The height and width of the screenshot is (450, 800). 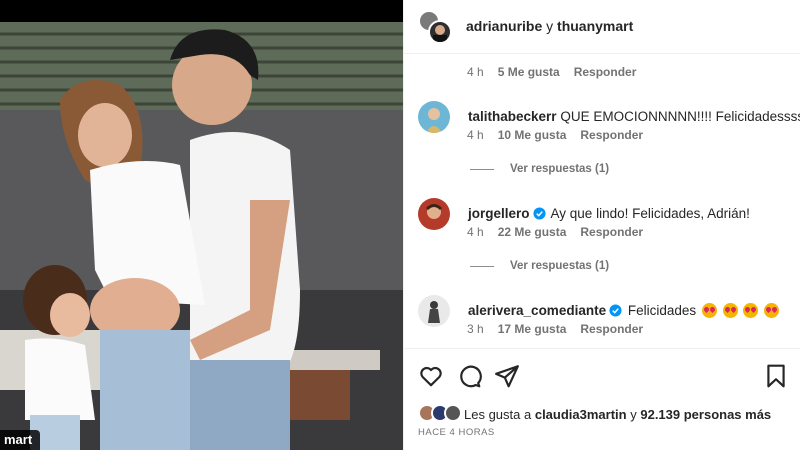 What do you see at coordinates (512, 116) in the screenshot?
I see `comment-username: talithabeckerr` at bounding box center [512, 116].